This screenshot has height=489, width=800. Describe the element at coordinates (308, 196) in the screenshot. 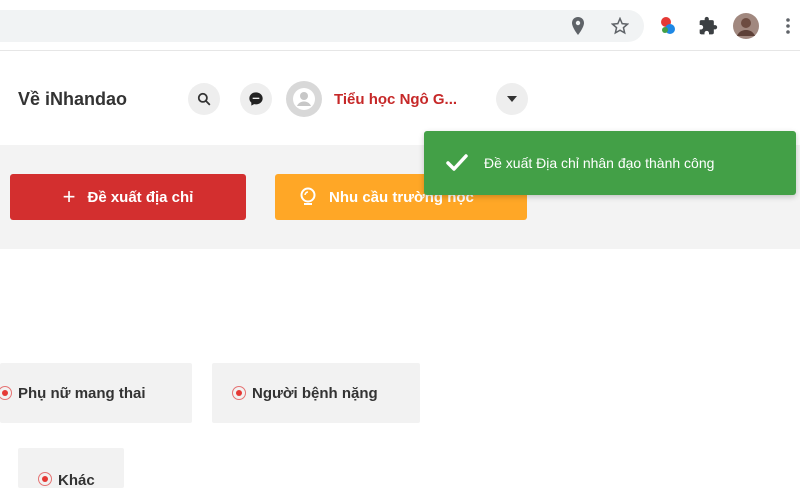

I see `lightbulb-icon` at that location.